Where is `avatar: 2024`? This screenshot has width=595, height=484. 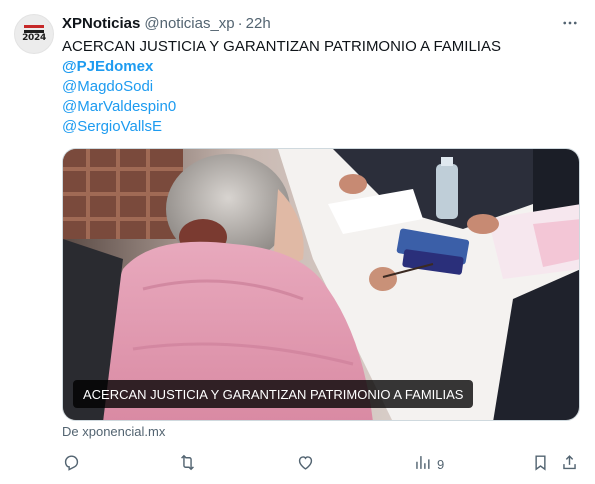
avatar: 2024 is located at coordinates (34, 34).